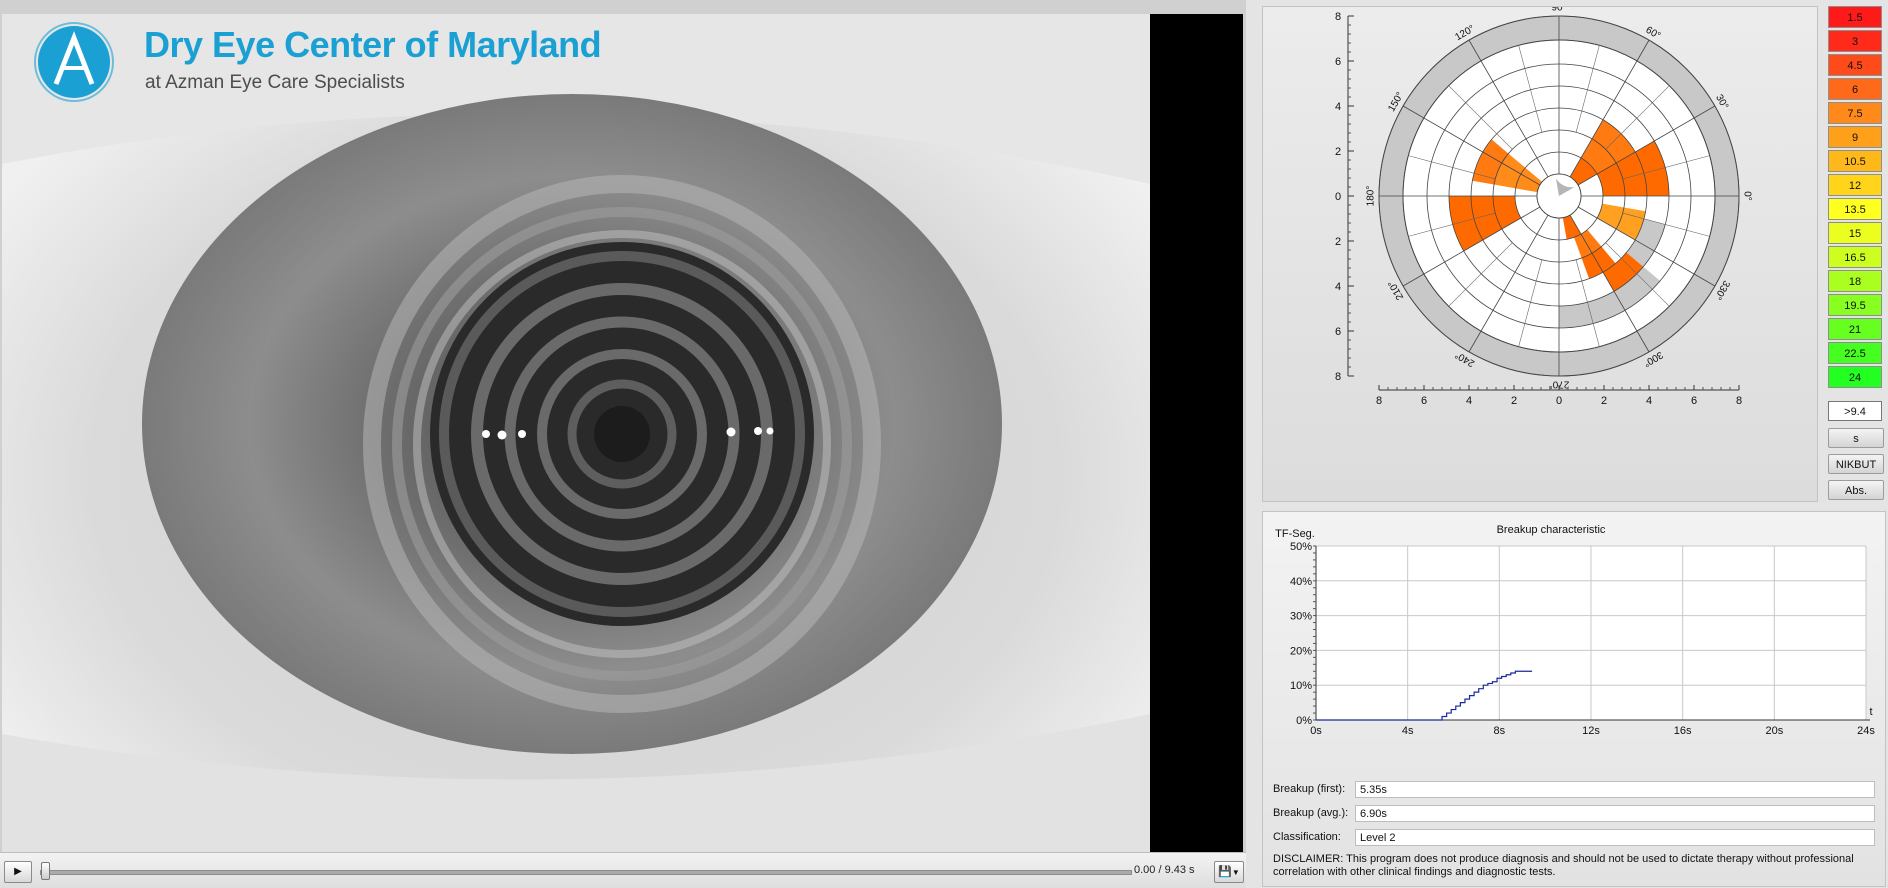 Image resolution: width=1888 pixels, height=888 pixels. I want to click on logo-mark-icon, so click(74, 62).